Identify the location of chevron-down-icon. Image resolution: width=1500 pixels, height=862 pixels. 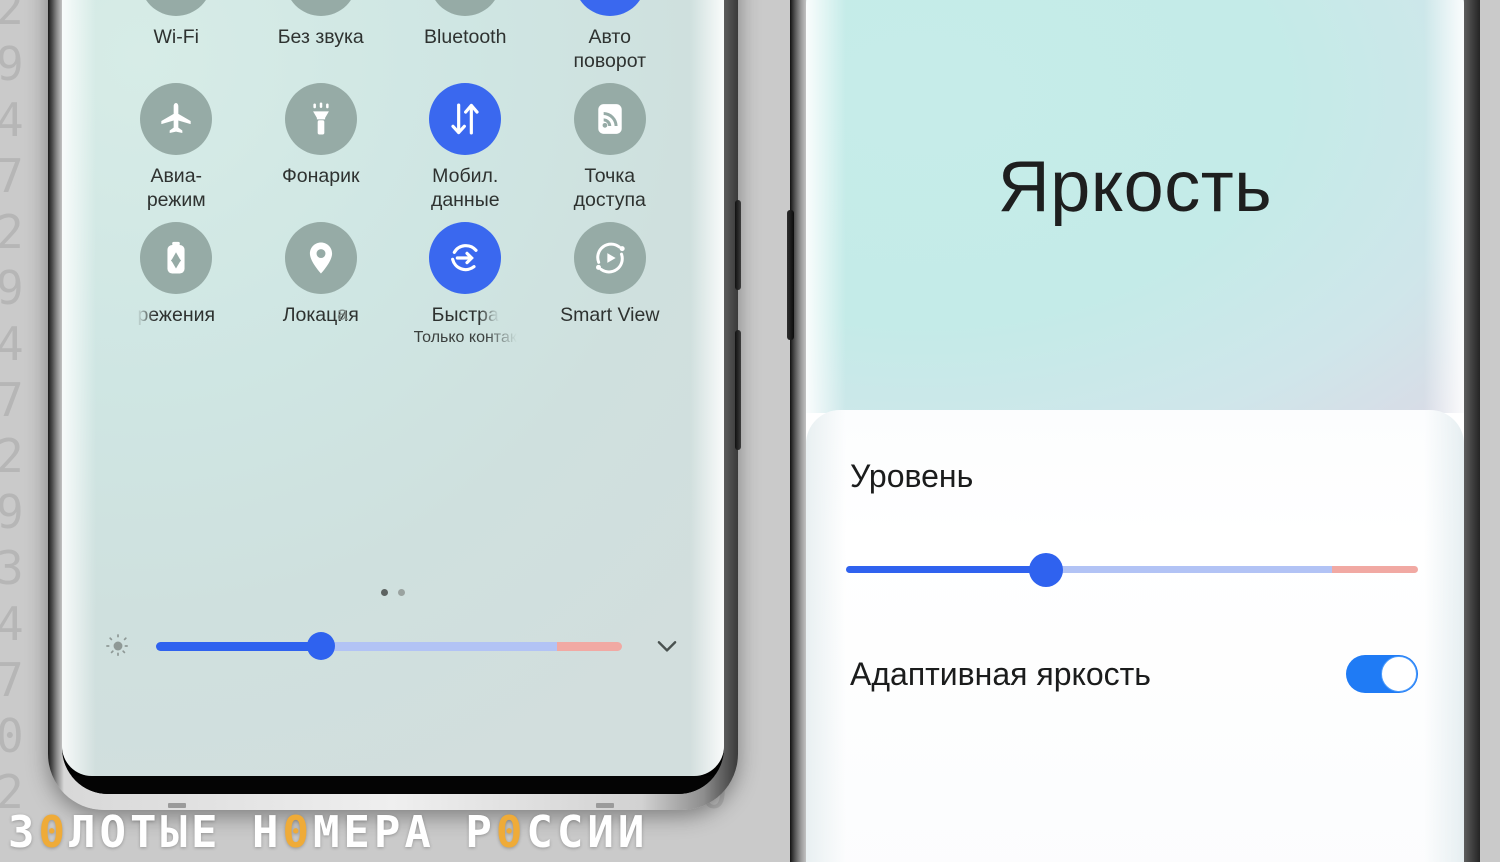
(667, 646).